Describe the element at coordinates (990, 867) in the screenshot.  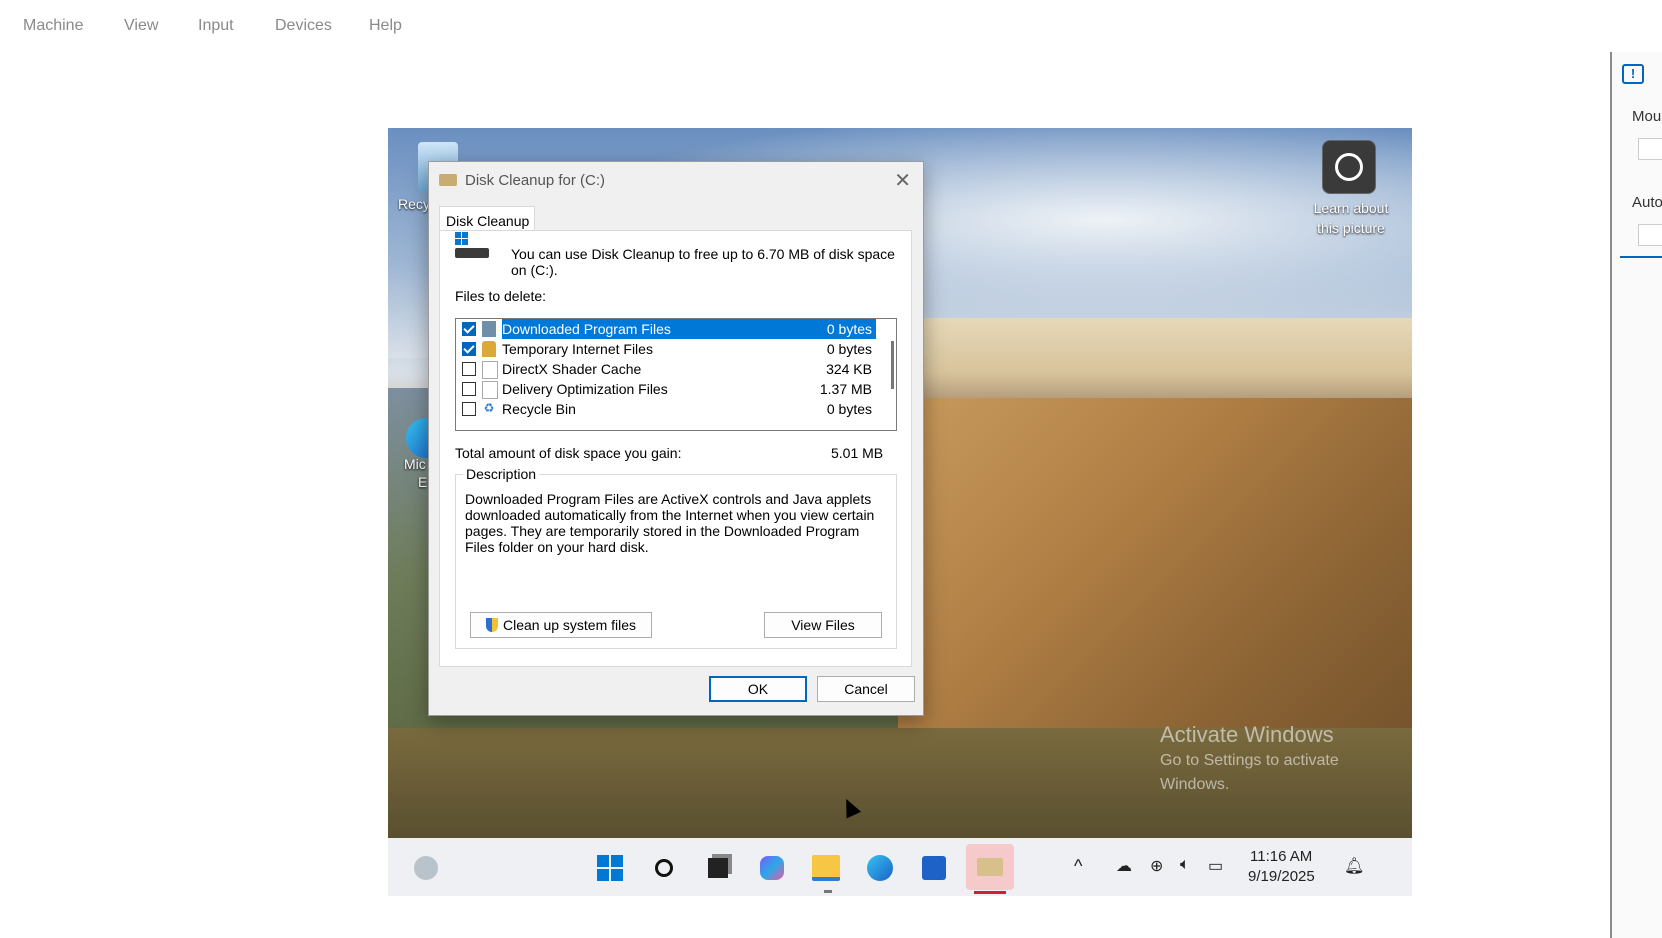
I see `disk-cleanup-taskbar-icon` at that location.